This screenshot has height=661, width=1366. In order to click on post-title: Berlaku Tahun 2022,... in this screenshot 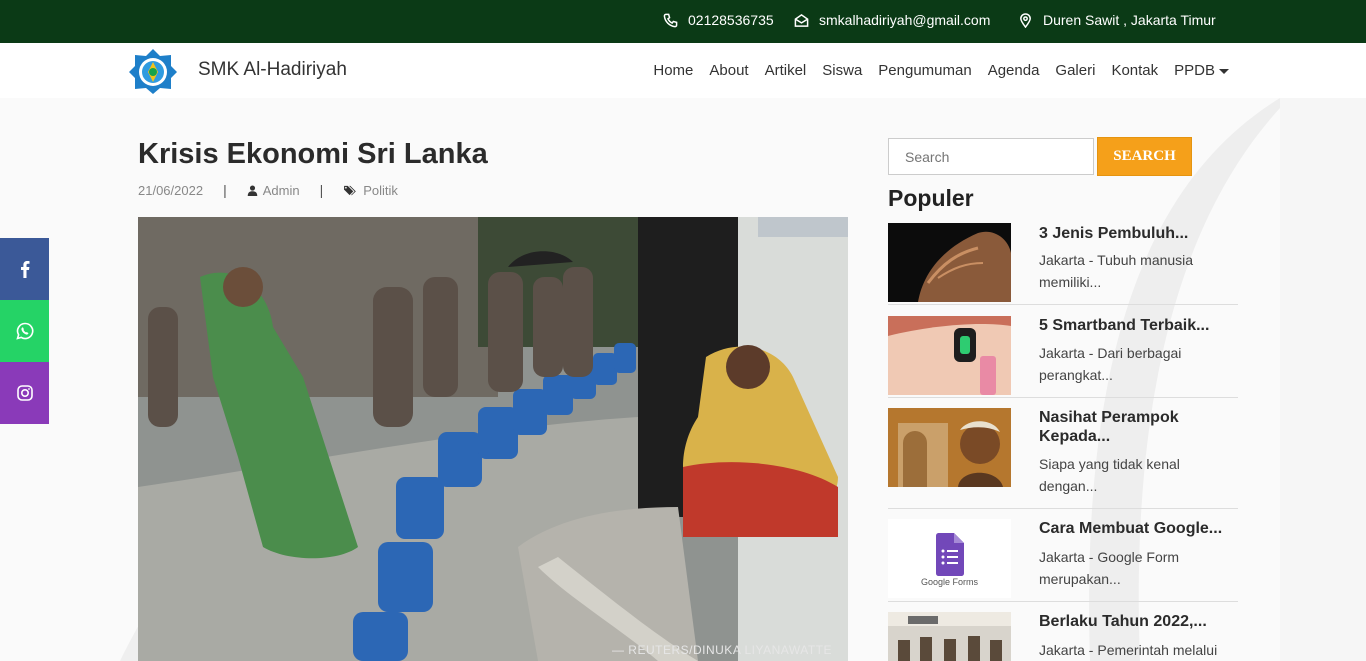, I will do `click(1136, 621)`.